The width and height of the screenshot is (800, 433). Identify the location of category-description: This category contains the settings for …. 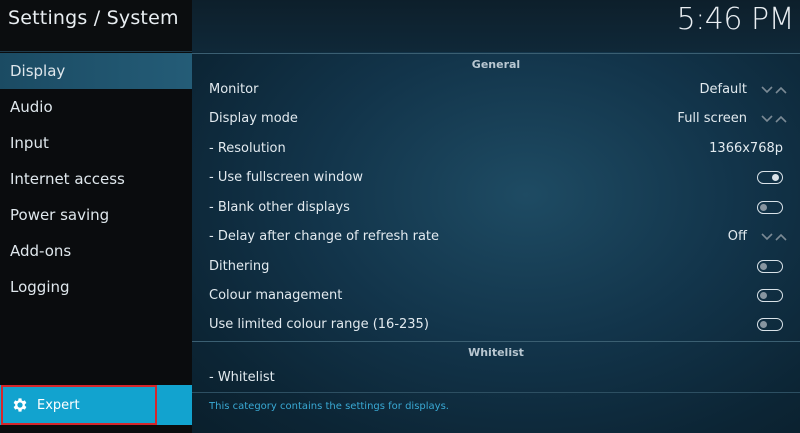
(329, 406).